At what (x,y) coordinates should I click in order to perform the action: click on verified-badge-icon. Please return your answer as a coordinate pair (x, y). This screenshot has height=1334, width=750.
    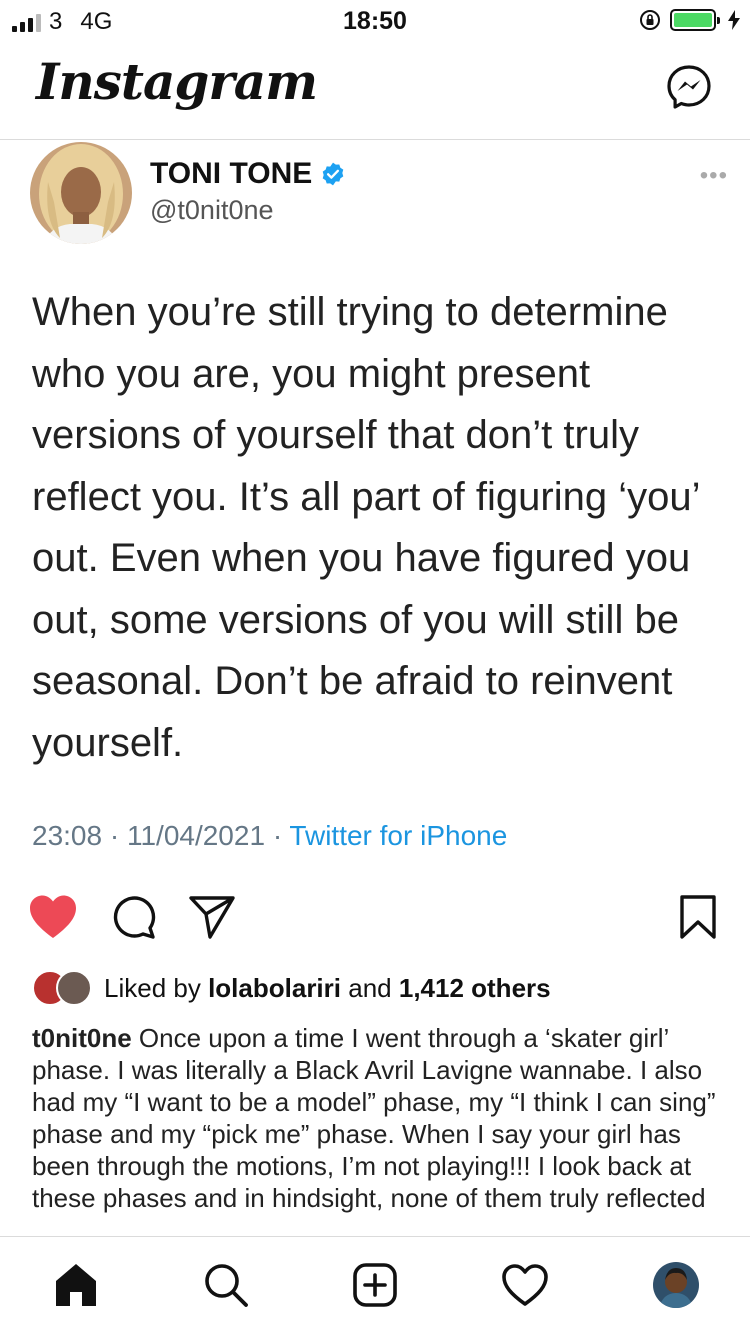
    Looking at the image, I should click on (333, 174).